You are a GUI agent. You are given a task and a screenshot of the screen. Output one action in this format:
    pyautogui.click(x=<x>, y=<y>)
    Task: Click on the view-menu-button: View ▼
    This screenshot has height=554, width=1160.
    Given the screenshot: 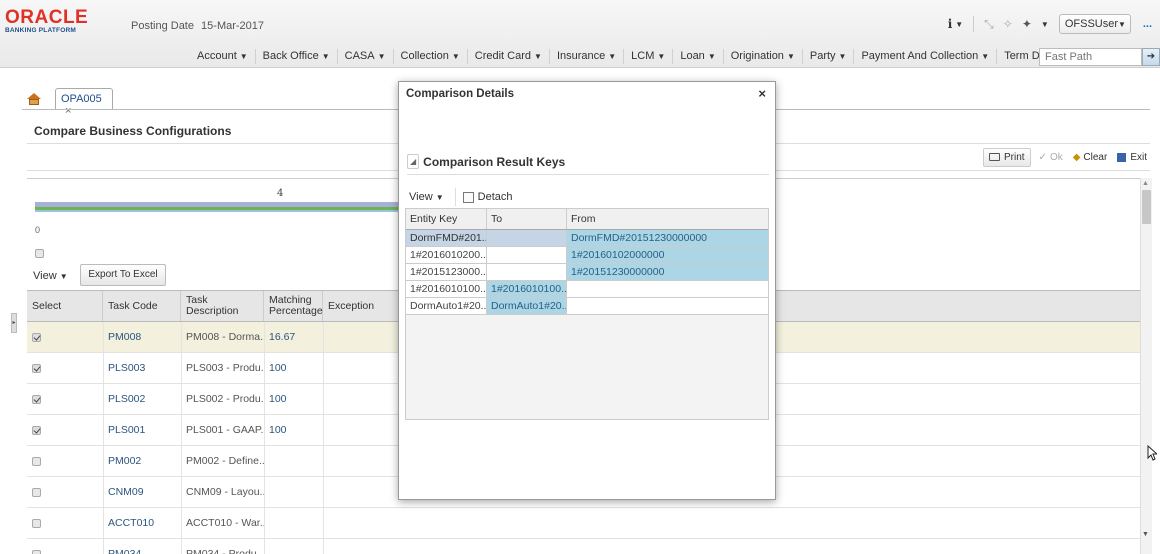 What is the action you would take?
    pyautogui.click(x=50, y=276)
    